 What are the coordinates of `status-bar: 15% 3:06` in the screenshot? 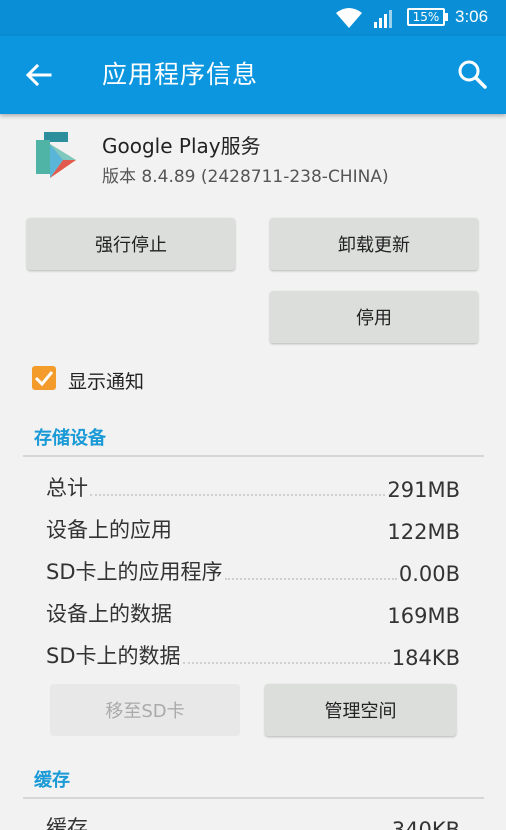 It's located at (253, 18).